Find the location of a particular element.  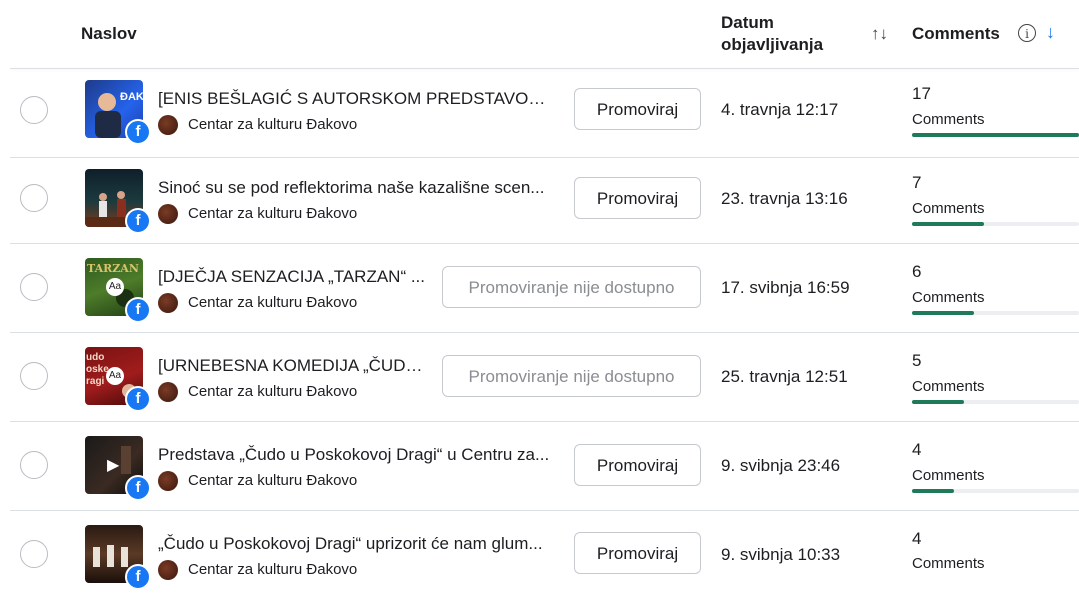

publish-date: 9. svibnja 10:33 is located at coordinates (781, 554).